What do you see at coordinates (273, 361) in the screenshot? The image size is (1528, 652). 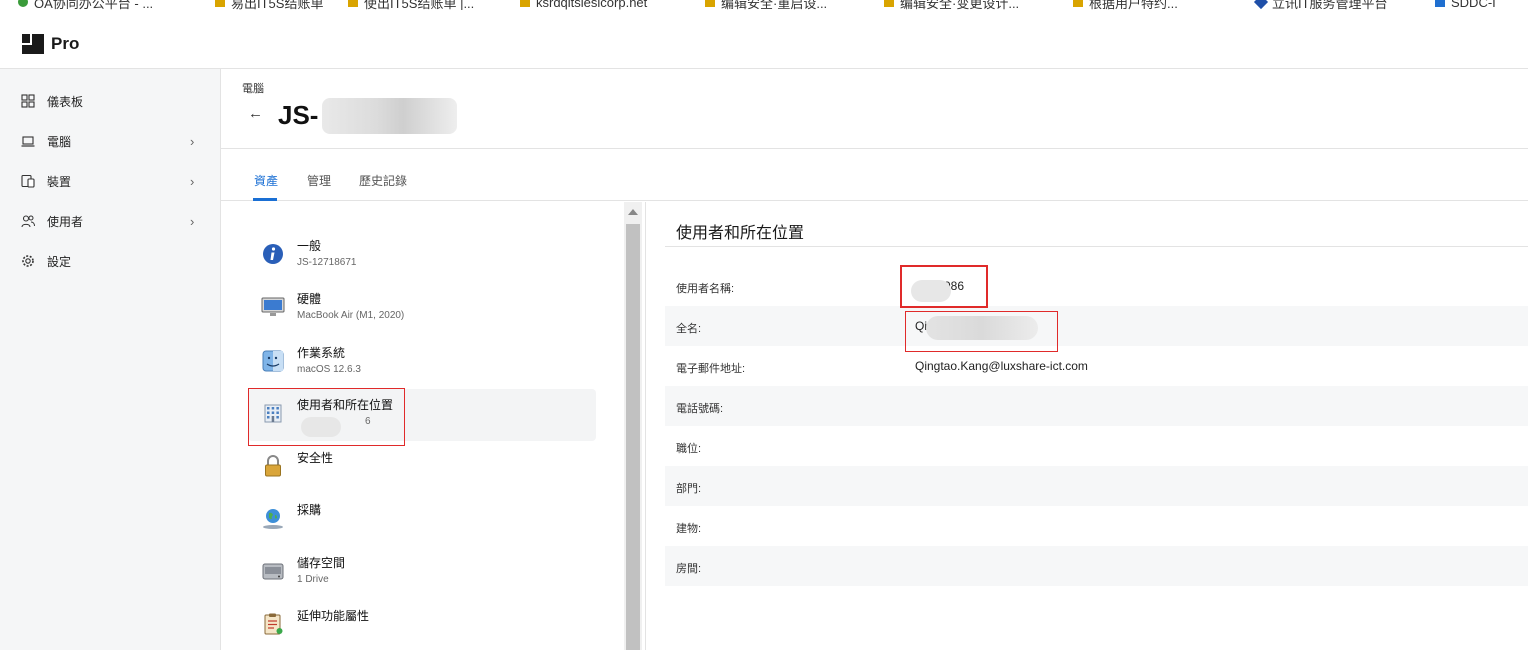 I see `finder-icon` at bounding box center [273, 361].